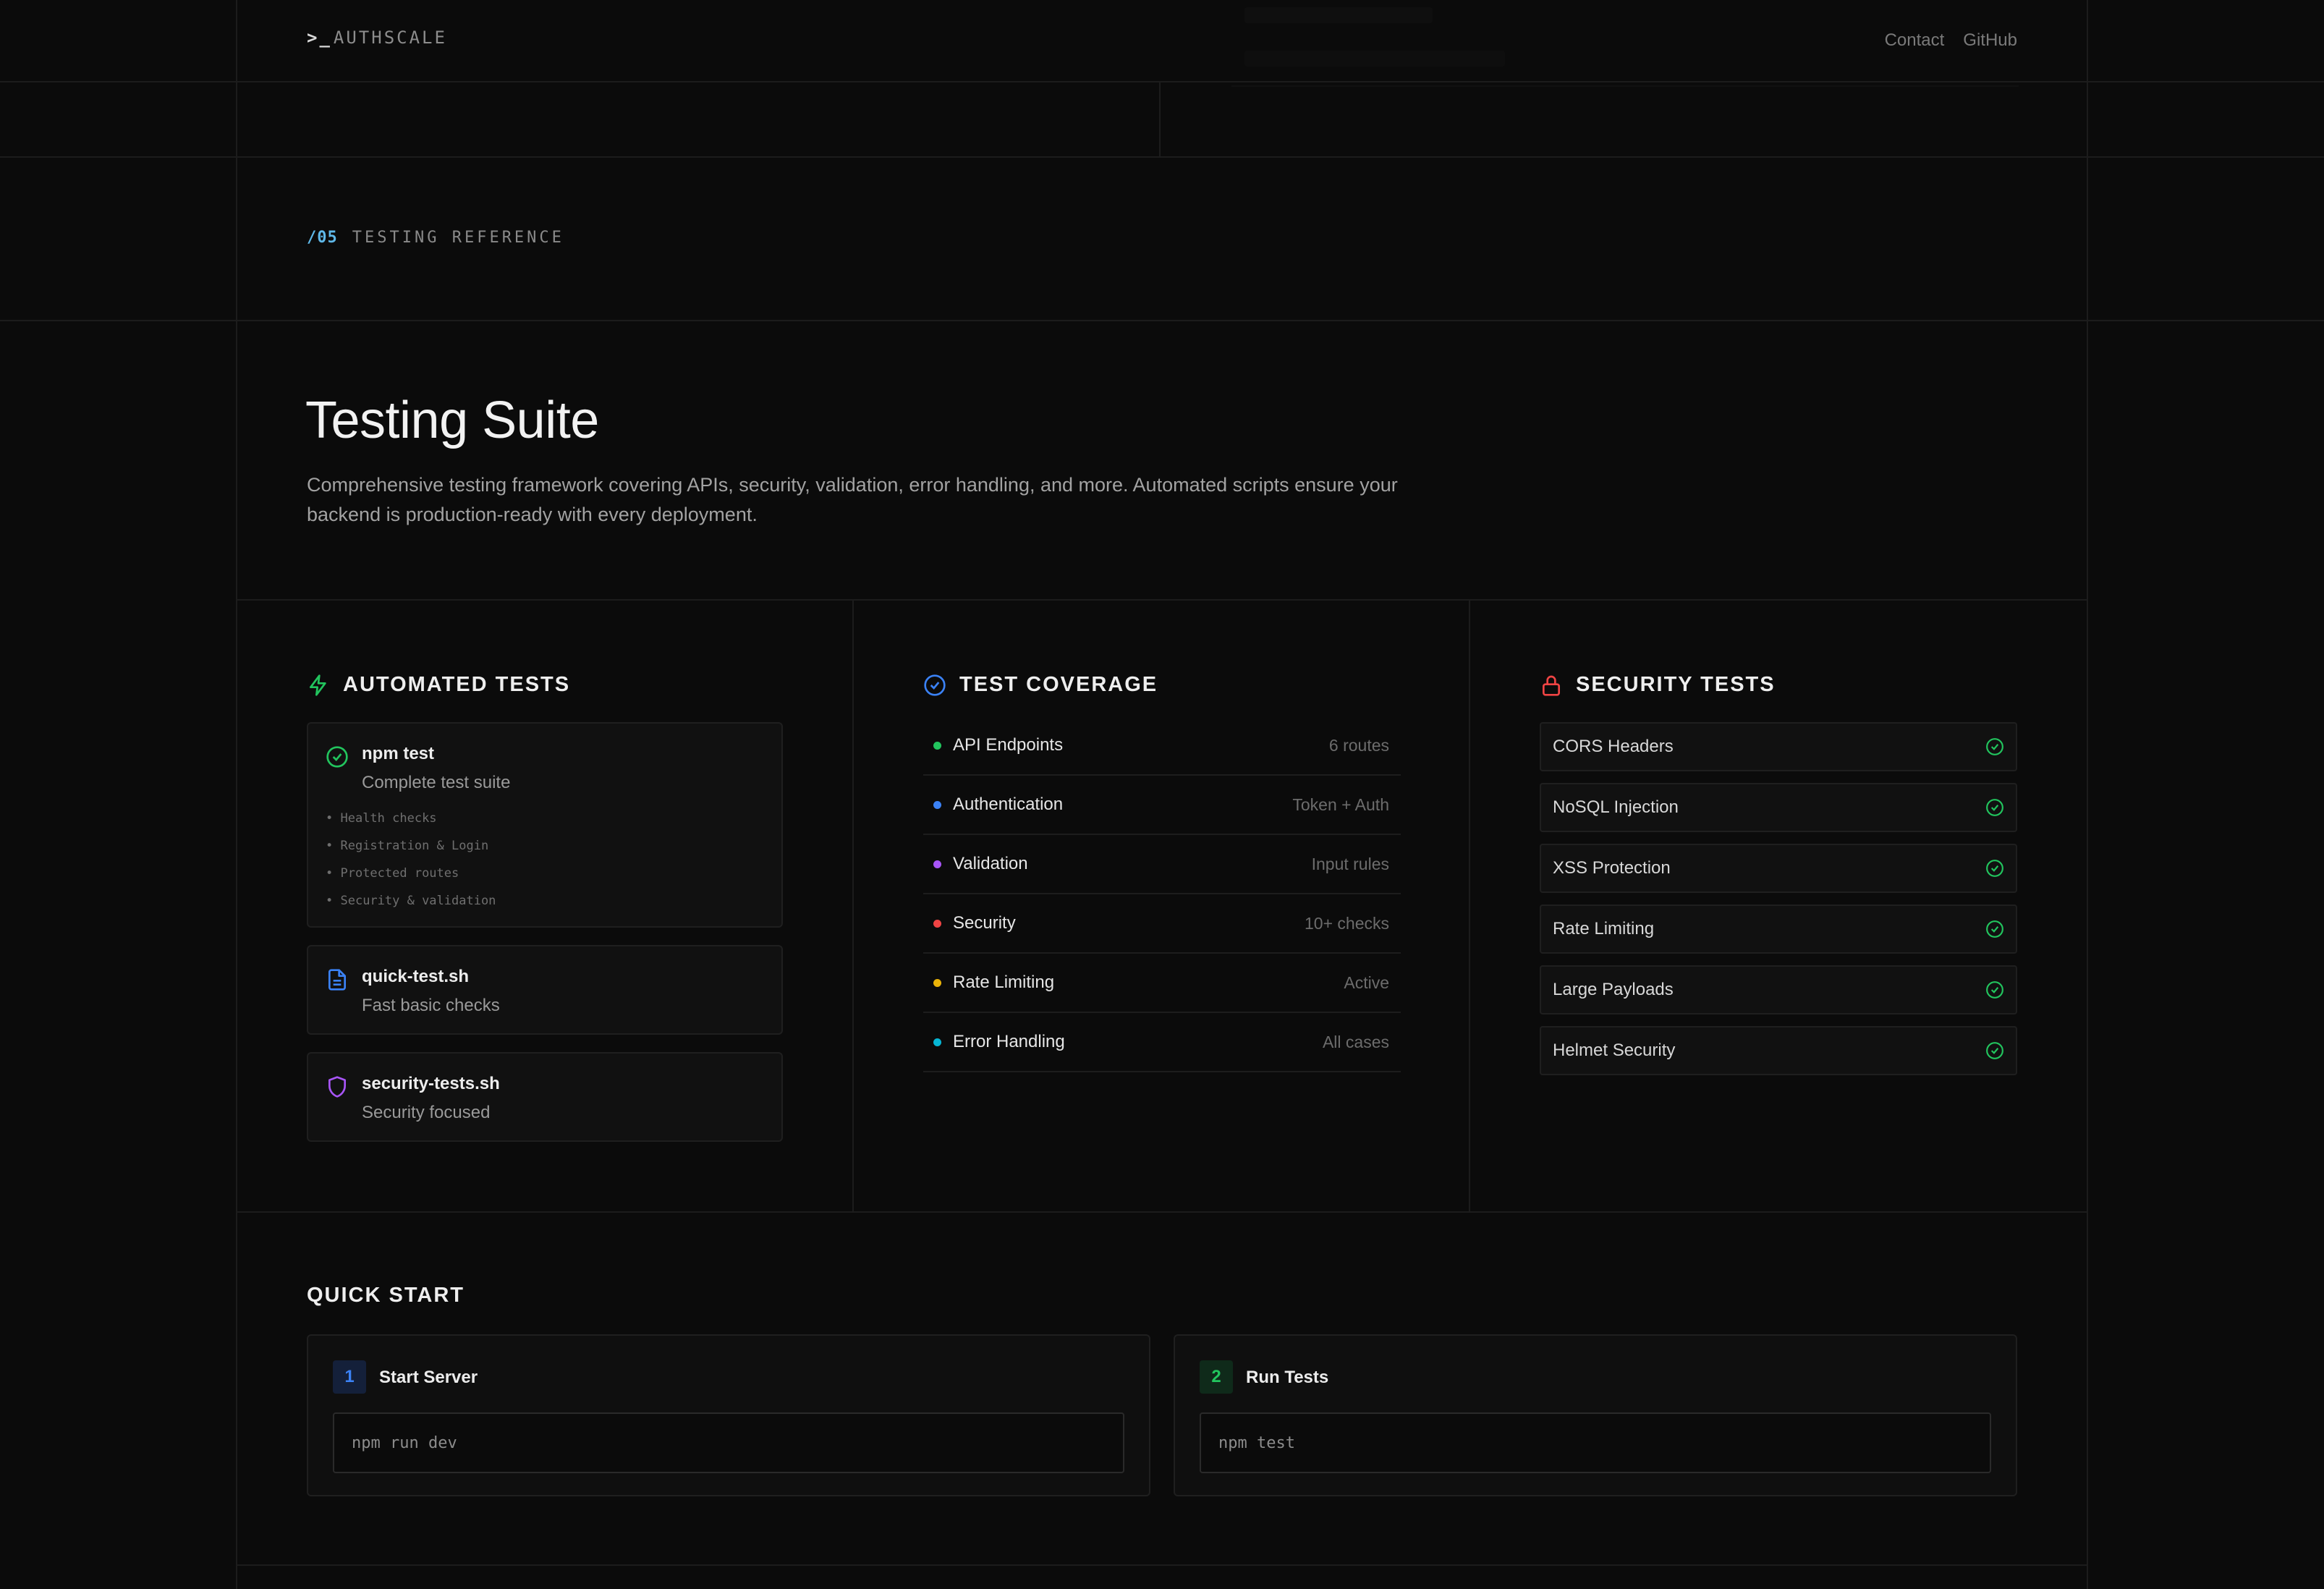 The height and width of the screenshot is (1589, 2324). Describe the element at coordinates (398, 754) in the screenshot. I see `card-title: npm test` at that location.